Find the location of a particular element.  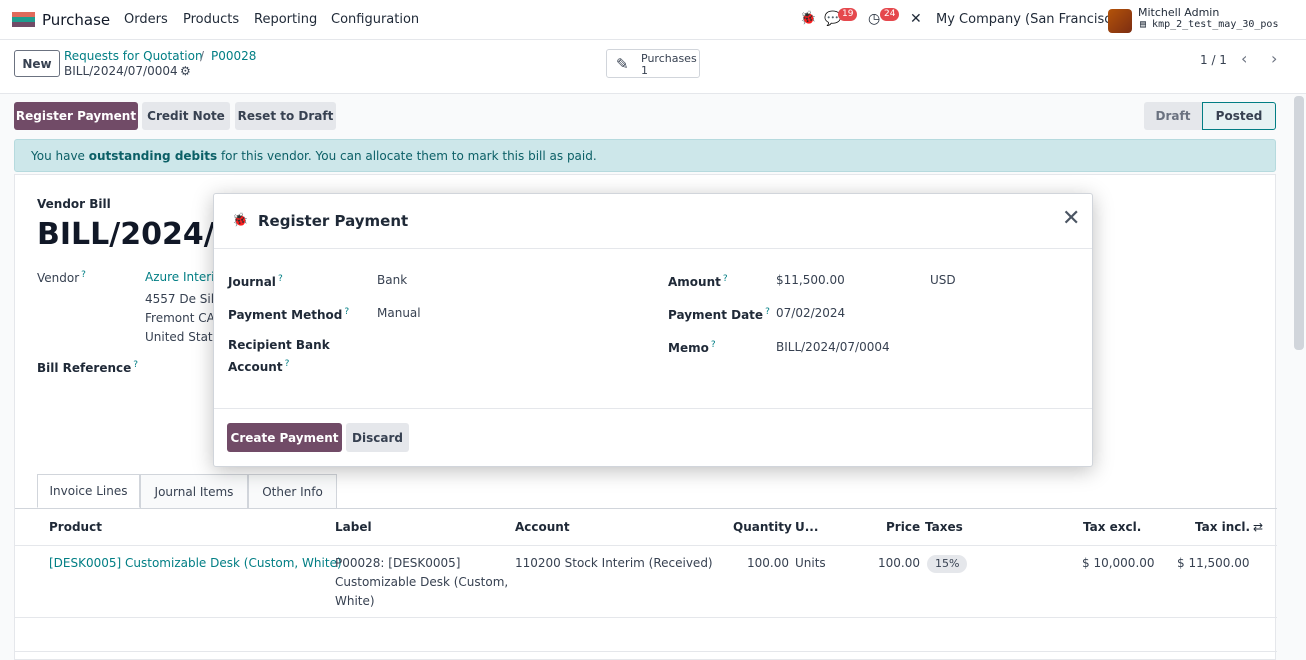

amount-help-icon: ? is located at coordinates (725, 279).